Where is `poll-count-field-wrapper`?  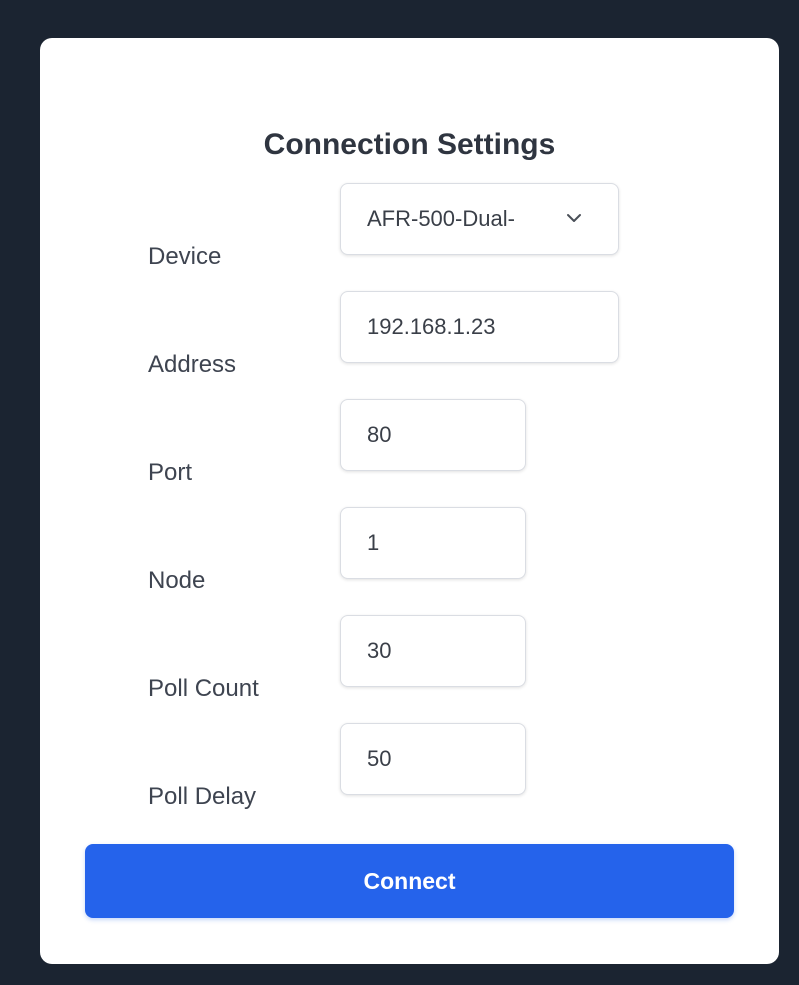
poll-count-field-wrapper is located at coordinates (433, 651).